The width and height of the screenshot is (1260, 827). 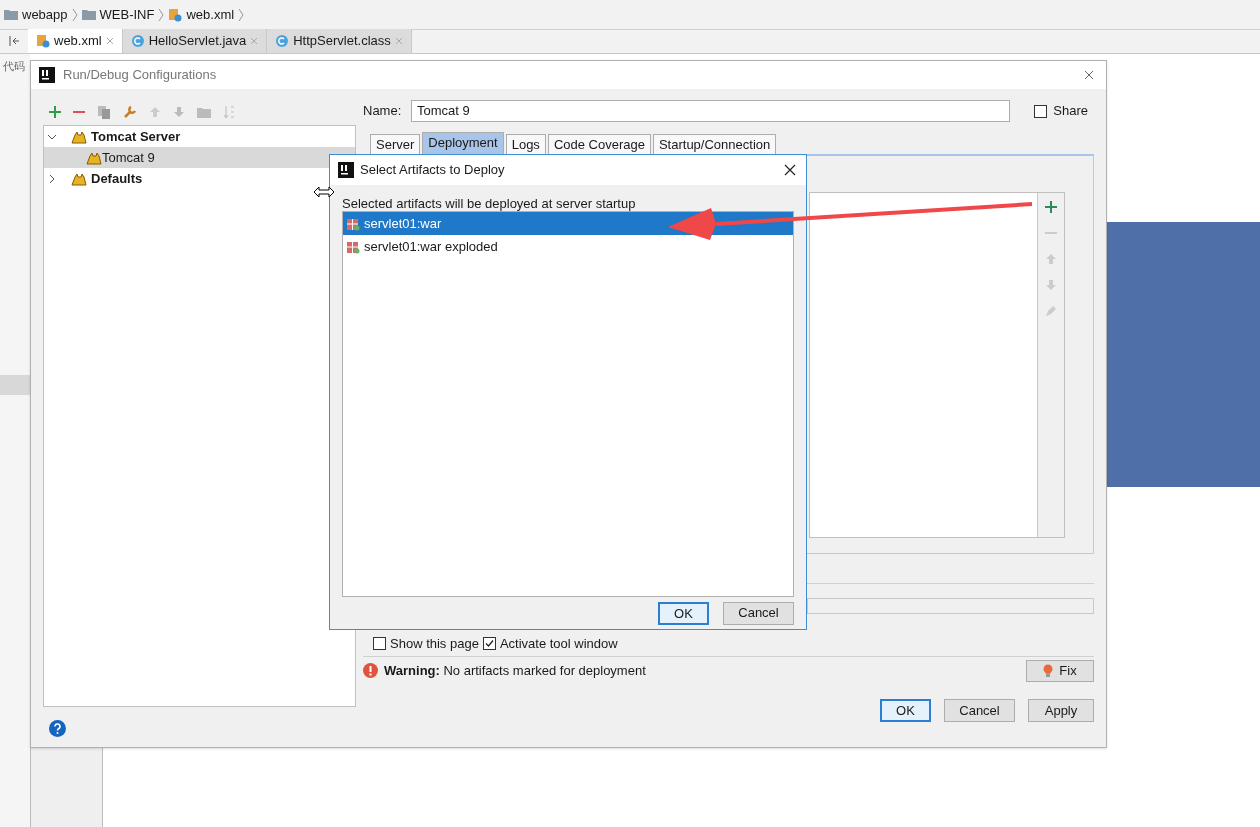 I want to click on artifact-item: servlet01:war, so click(x=568, y=223).